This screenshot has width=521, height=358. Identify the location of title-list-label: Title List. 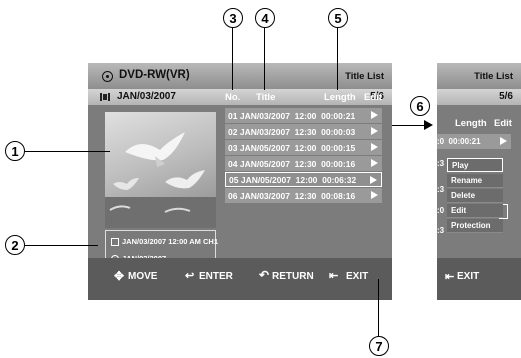
(364, 76).